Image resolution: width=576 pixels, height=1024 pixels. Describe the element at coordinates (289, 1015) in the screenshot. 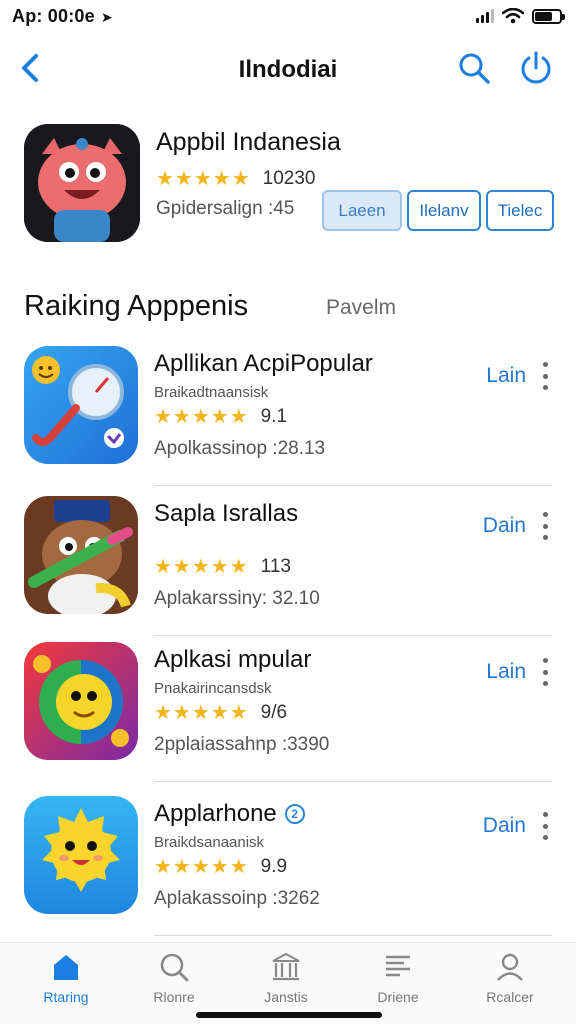

I see `home-indicator` at that location.